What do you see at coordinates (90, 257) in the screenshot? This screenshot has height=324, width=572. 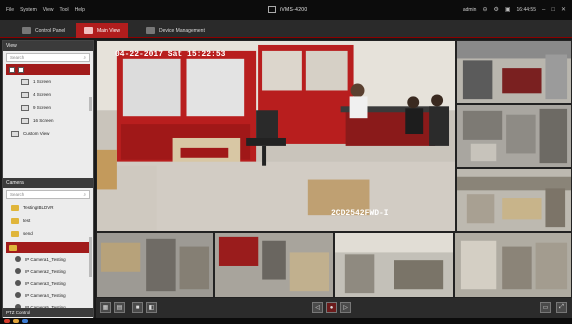 I see `camera-scrollbar` at bounding box center [90, 257].